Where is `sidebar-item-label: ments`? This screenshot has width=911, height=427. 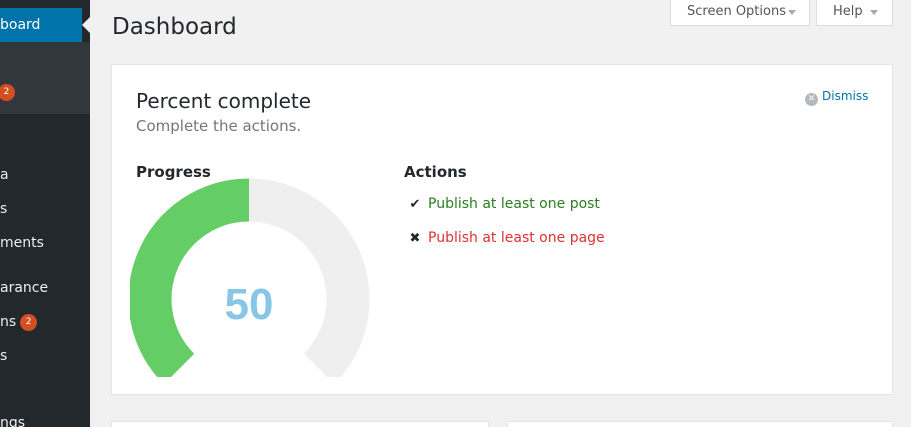 sidebar-item-label: ments is located at coordinates (22, 243).